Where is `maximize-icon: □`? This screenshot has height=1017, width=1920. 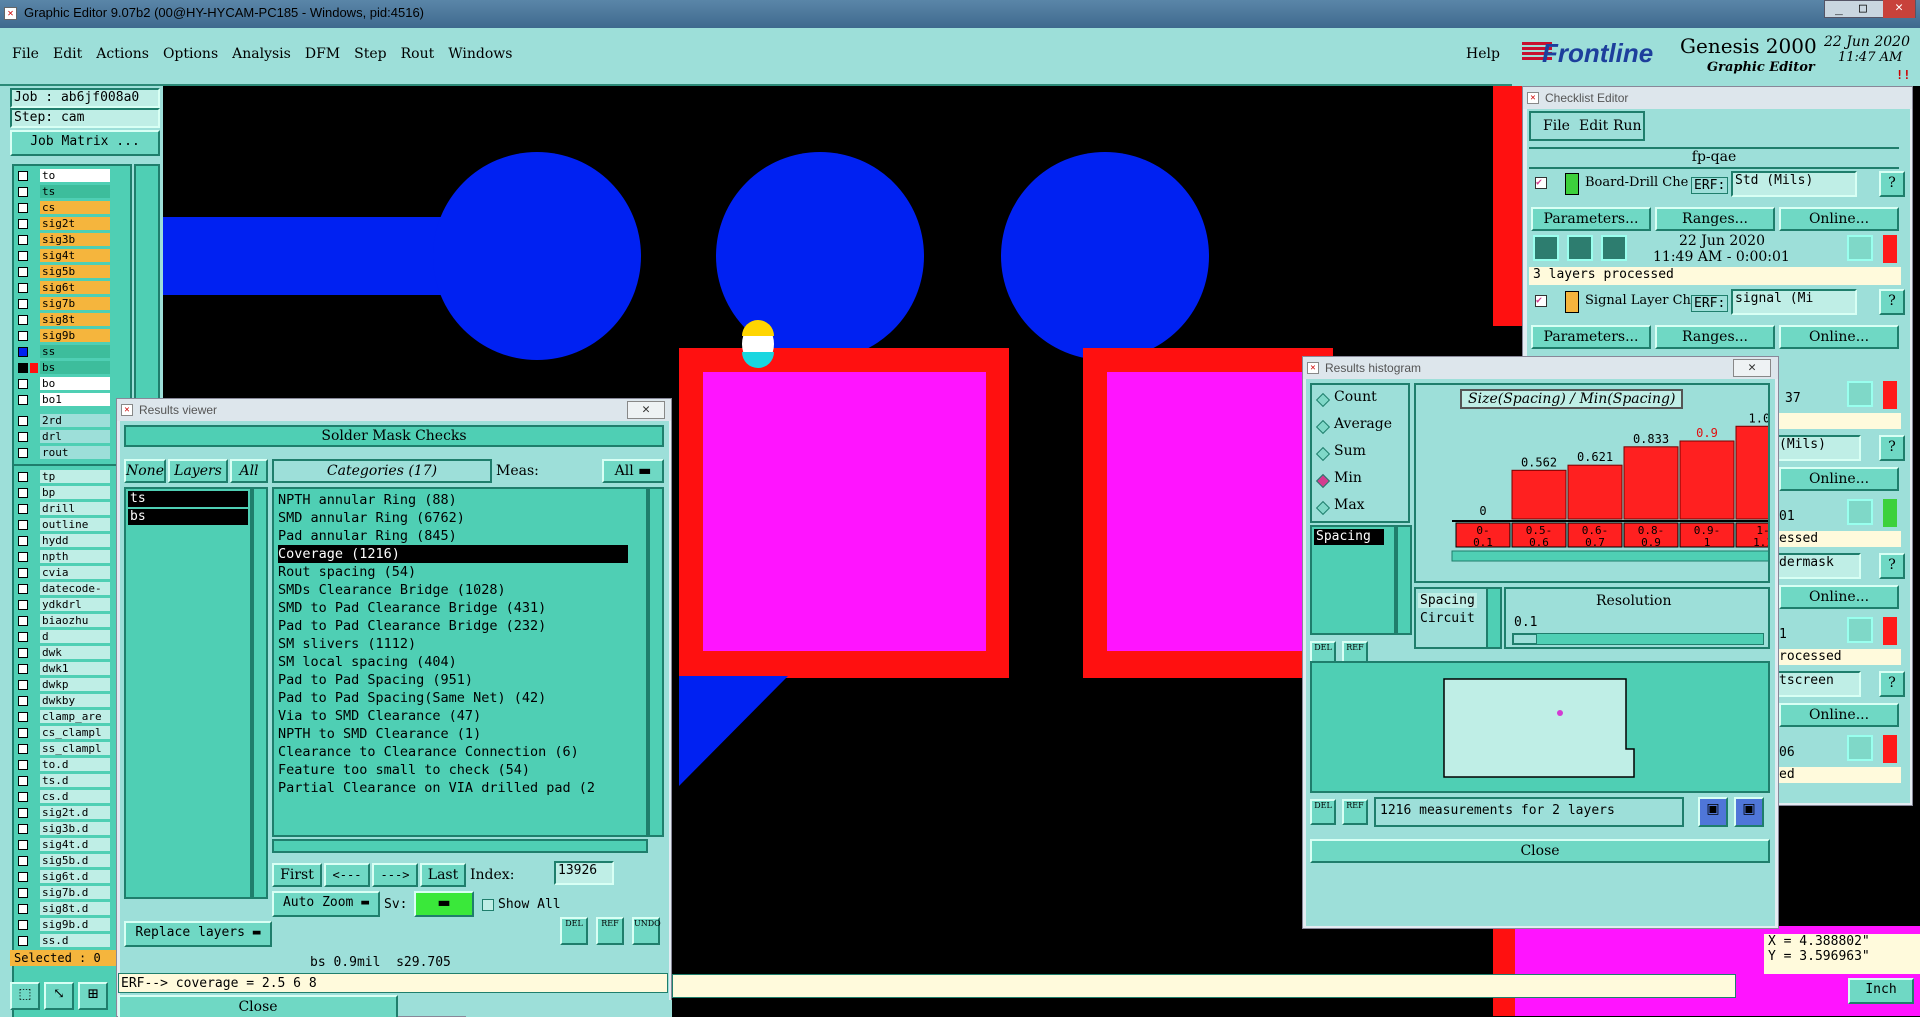
maximize-icon: □ is located at coordinates (1863, 8).